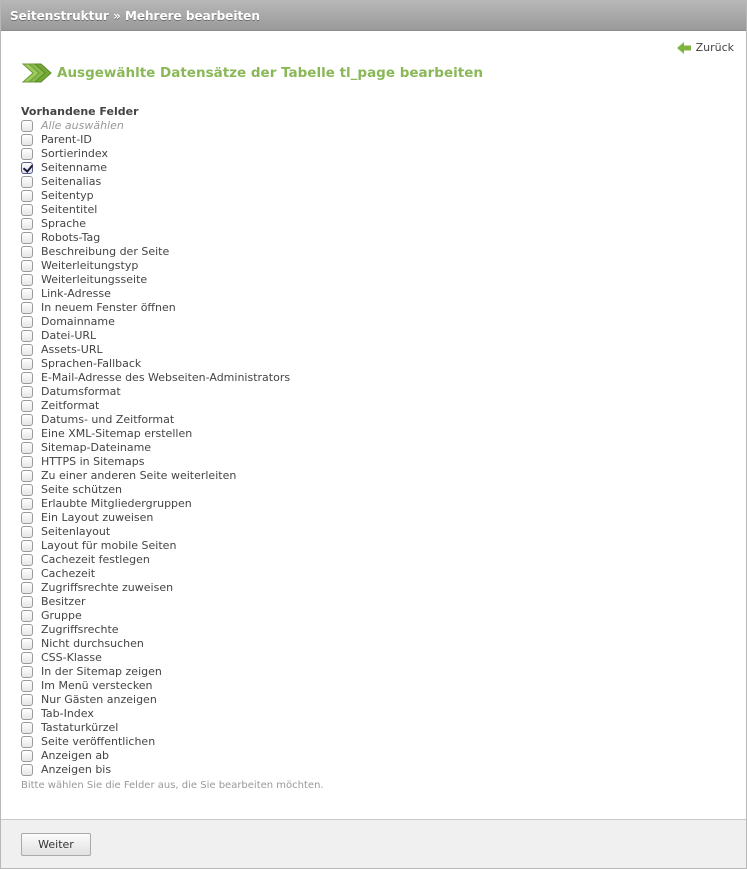 The height and width of the screenshot is (869, 747). Describe the element at coordinates (61, 616) in the screenshot. I see `field-option-label: Gruppe` at that location.